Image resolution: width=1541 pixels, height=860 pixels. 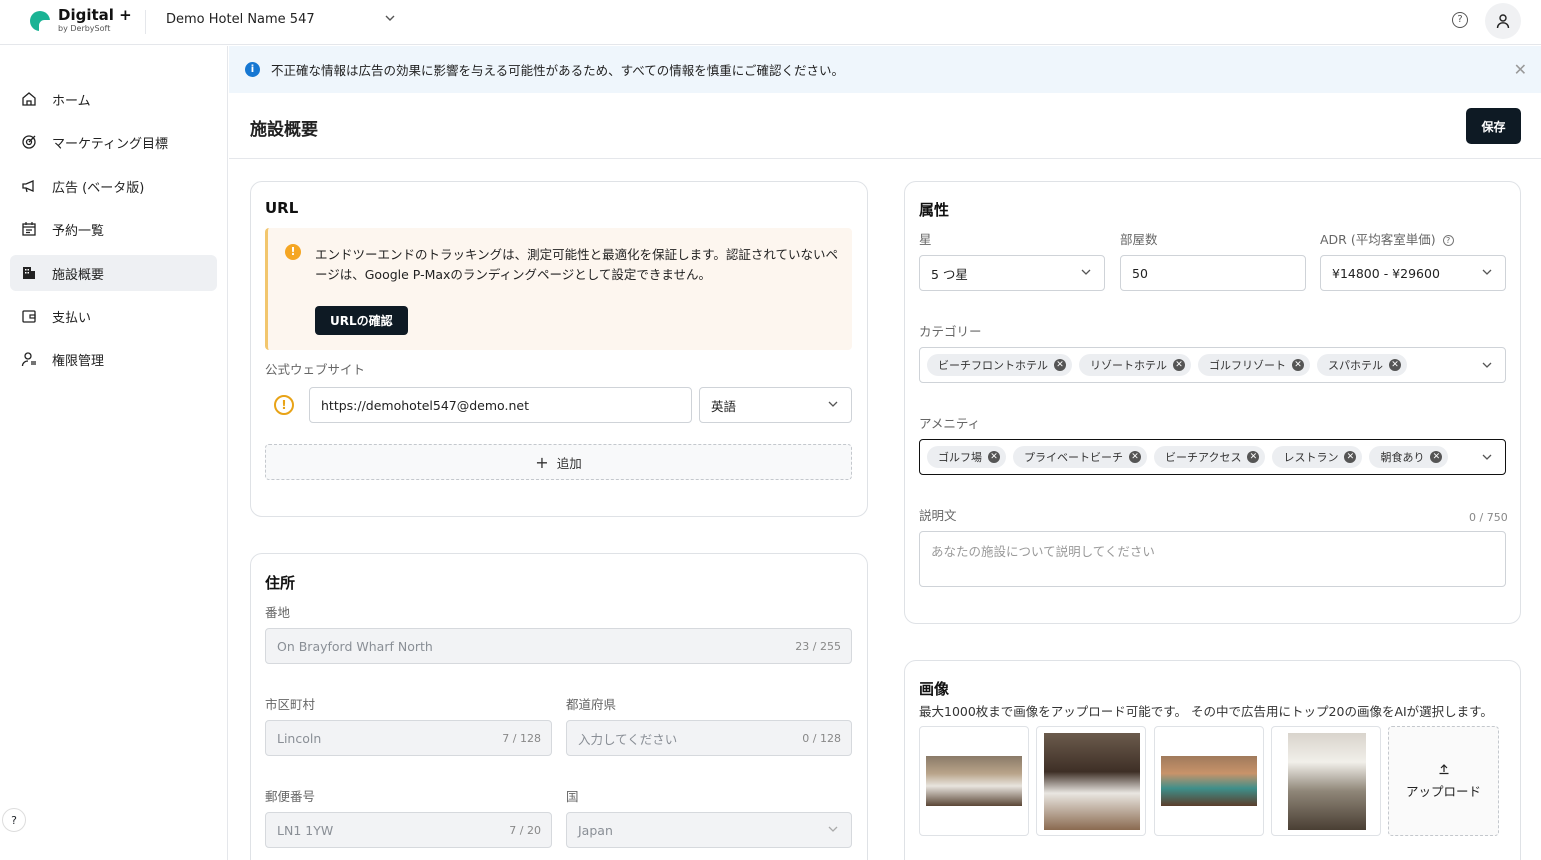 What do you see at coordinates (29, 99) in the screenshot?
I see `home-icon` at bounding box center [29, 99].